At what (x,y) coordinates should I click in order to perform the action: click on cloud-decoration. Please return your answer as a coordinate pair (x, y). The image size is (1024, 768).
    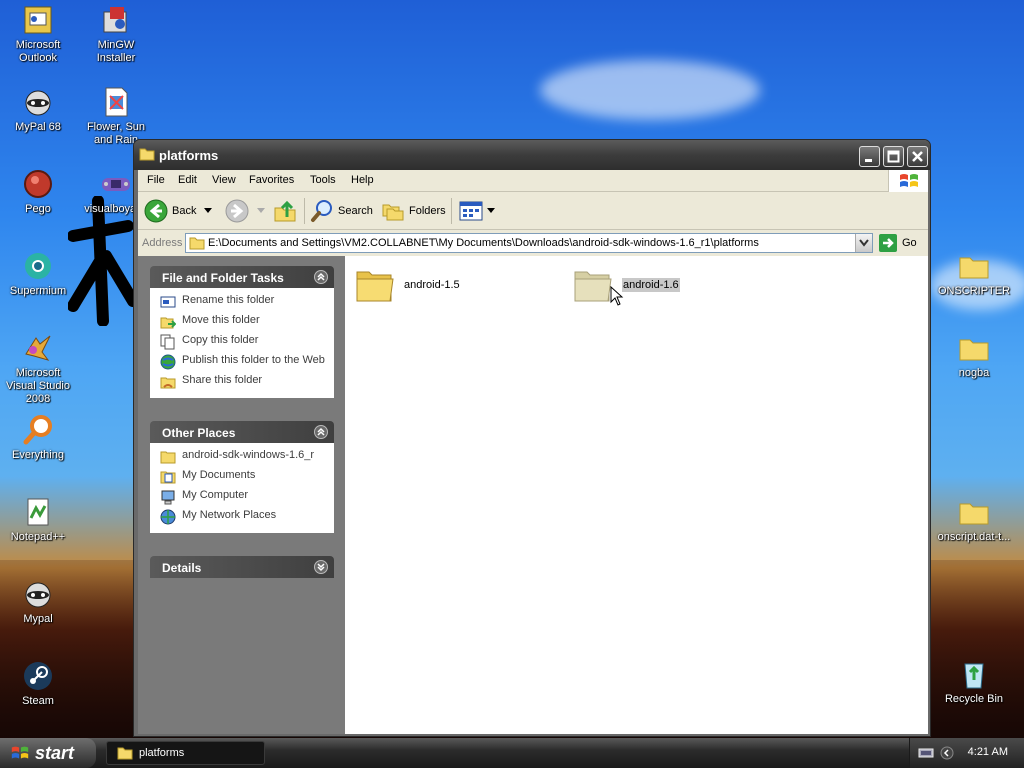
    Looking at the image, I should click on (650, 90).